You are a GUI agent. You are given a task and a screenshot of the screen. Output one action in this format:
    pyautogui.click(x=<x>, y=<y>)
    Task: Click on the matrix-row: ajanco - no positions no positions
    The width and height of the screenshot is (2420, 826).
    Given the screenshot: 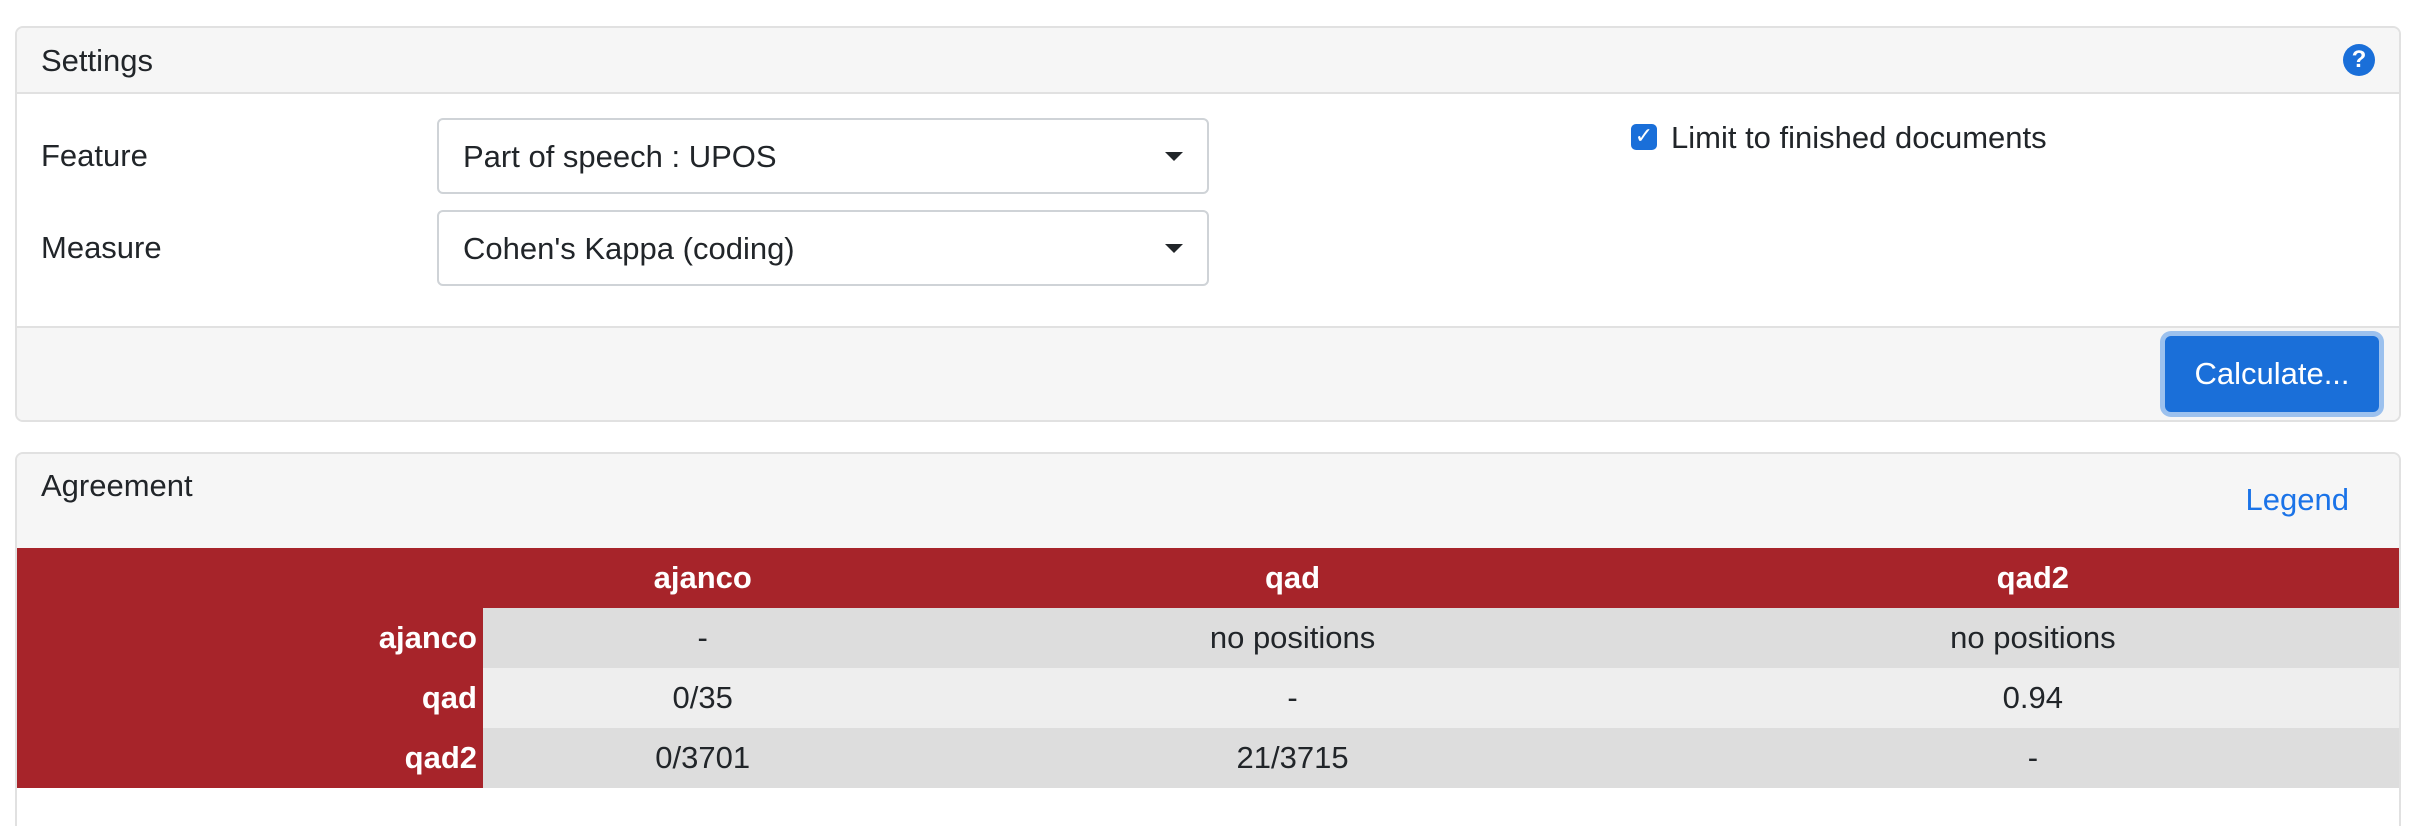 What is the action you would take?
    pyautogui.click(x=1208, y=638)
    